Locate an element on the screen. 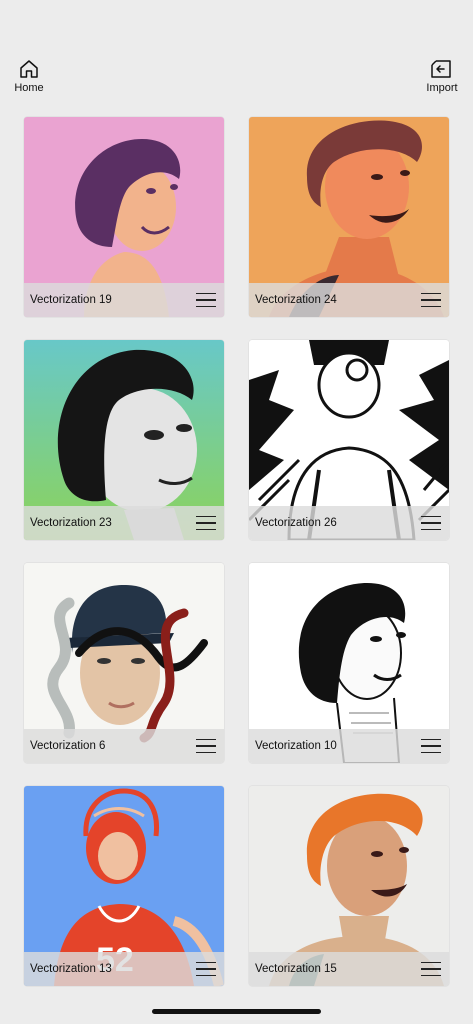  gallery-card: Vectorization 24 is located at coordinates (349, 217).